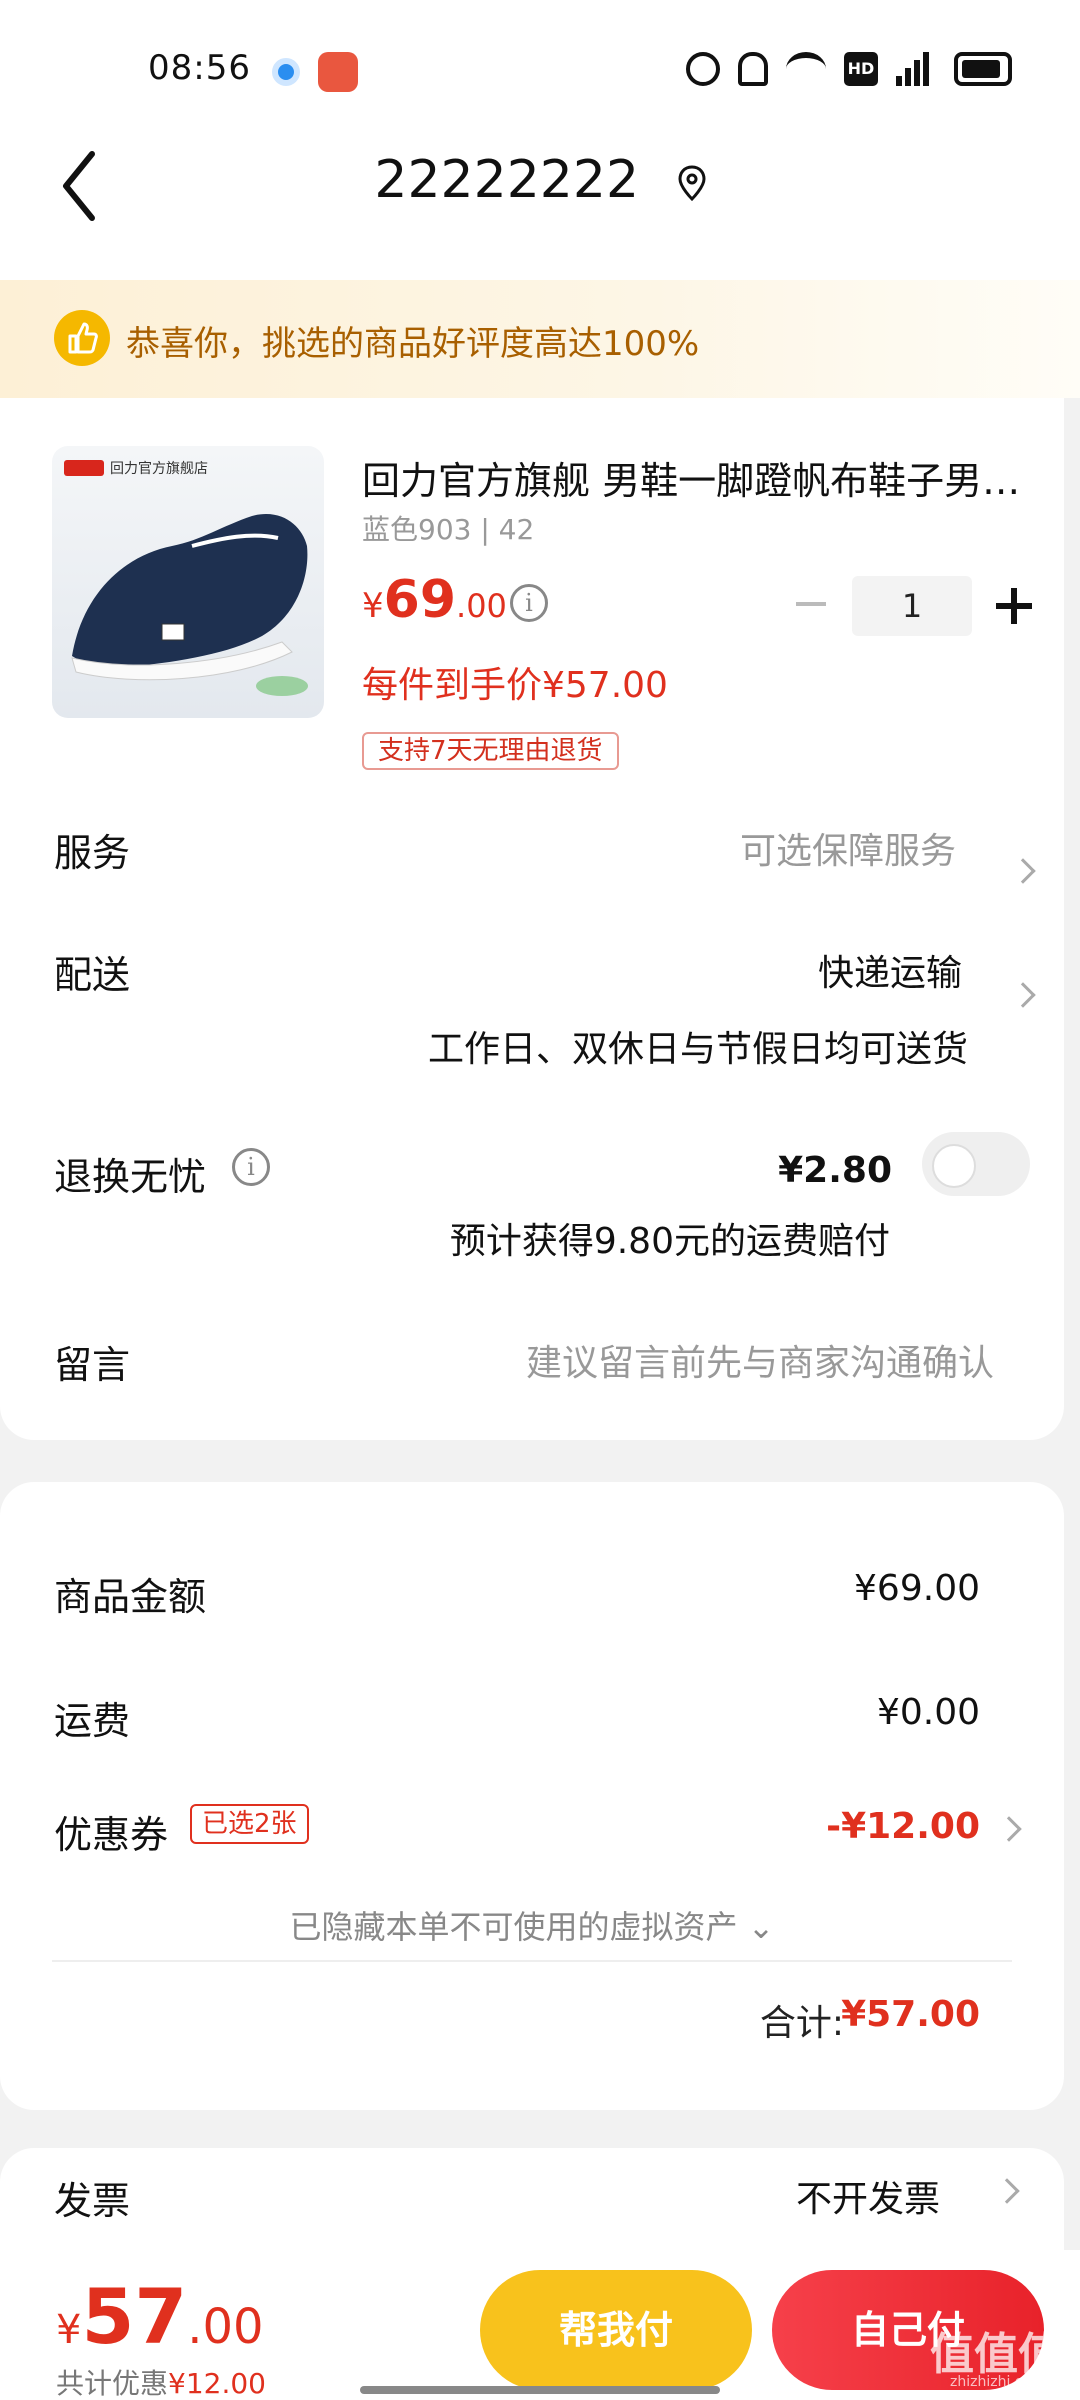 Image resolution: width=1080 pixels, height=2400 pixels. Describe the element at coordinates (1014, 606) in the screenshot. I see `increase-quantity-button` at that location.